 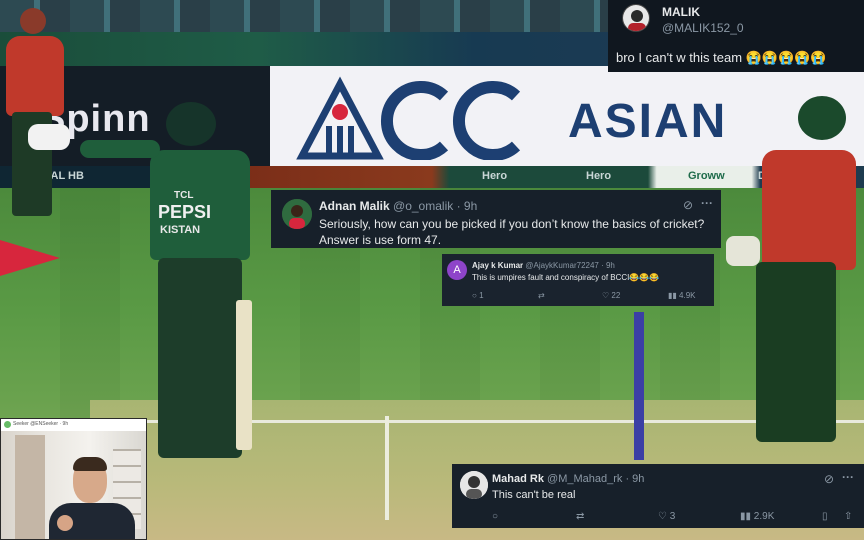 I want to click on return-crease, so click(x=387, y=468).